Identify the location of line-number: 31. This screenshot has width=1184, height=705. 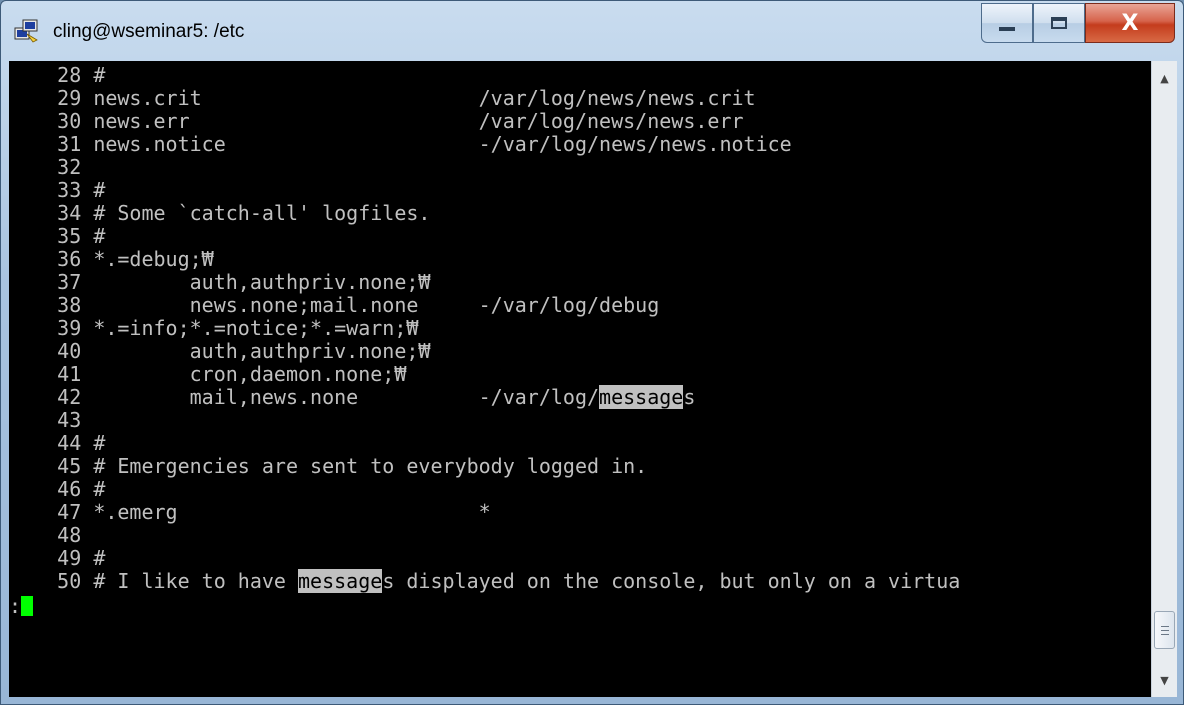
(69, 144).